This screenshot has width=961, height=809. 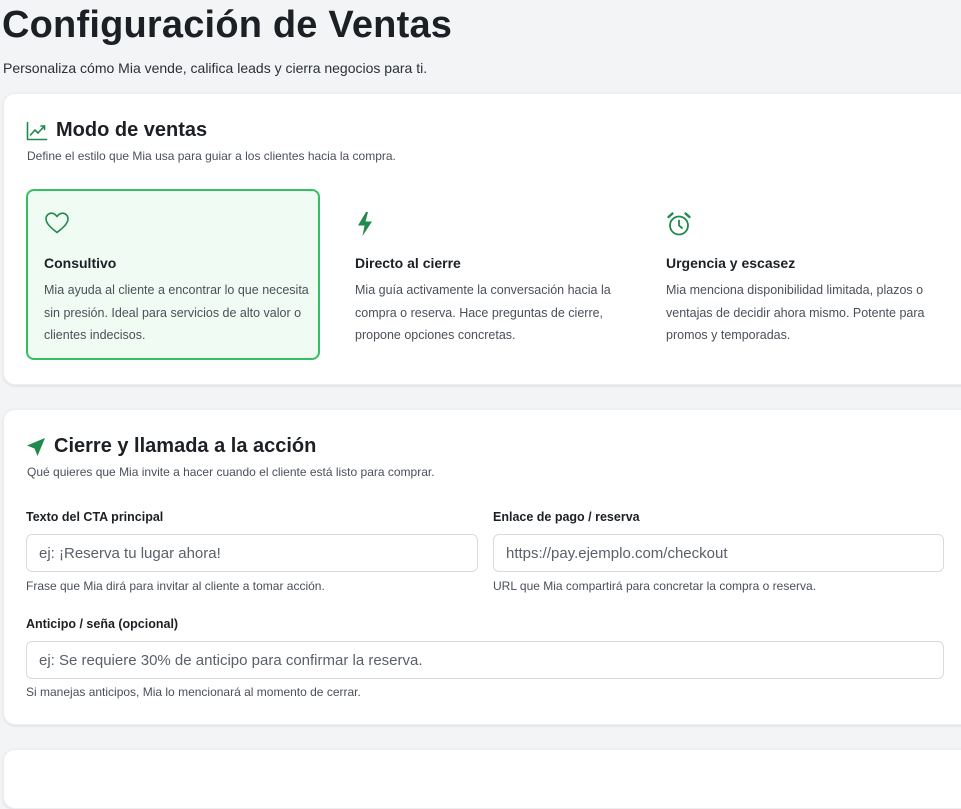 What do you see at coordinates (227, 25) in the screenshot?
I see `page-title: Configuración de Ventas` at bounding box center [227, 25].